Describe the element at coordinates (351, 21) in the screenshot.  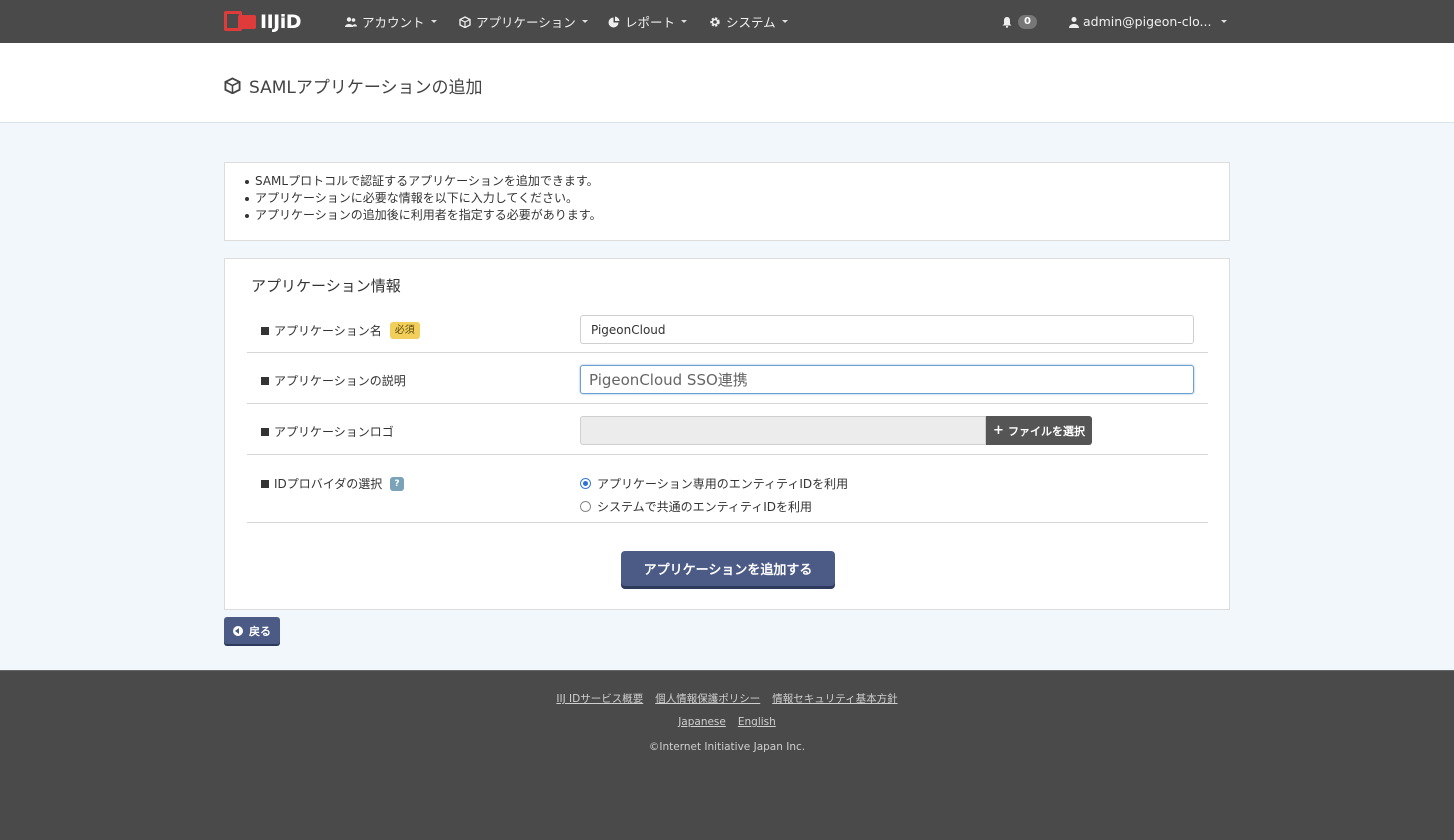
I see `users-icon` at that location.